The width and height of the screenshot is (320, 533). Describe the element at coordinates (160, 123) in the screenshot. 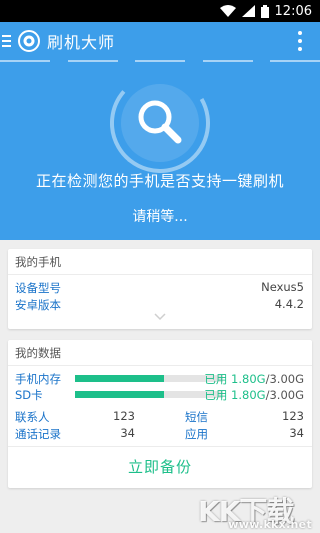

I see `search-icon` at that location.